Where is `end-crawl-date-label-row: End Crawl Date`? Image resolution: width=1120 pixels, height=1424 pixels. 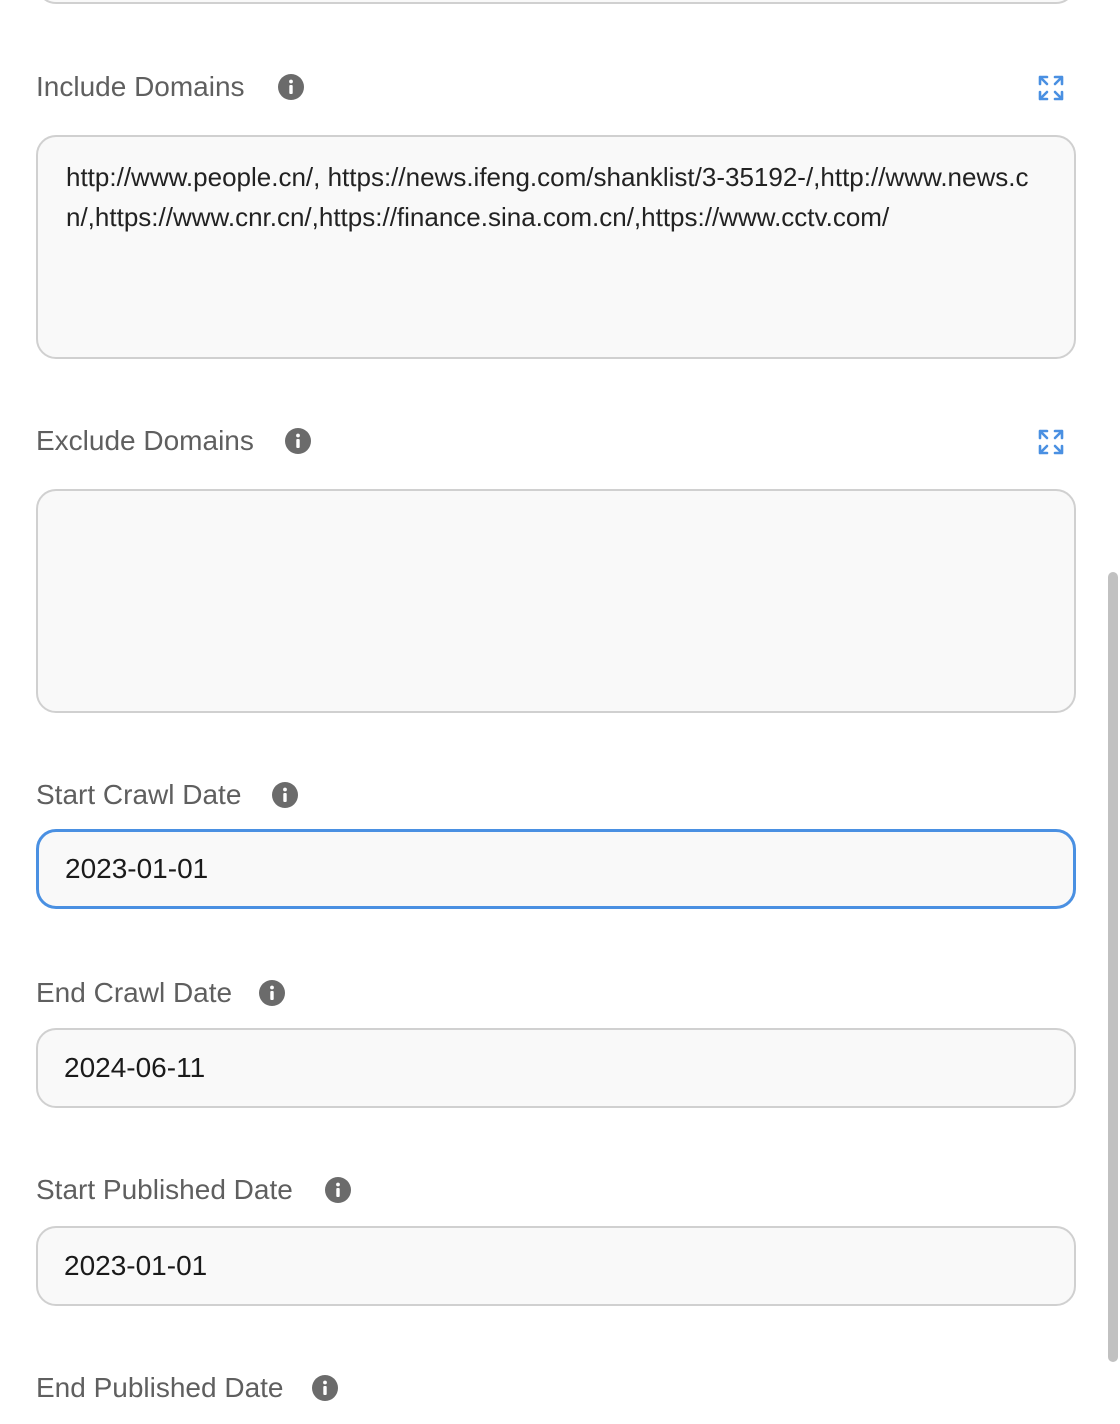 end-crawl-date-label-row: End Crawl Date is located at coordinates (556, 993).